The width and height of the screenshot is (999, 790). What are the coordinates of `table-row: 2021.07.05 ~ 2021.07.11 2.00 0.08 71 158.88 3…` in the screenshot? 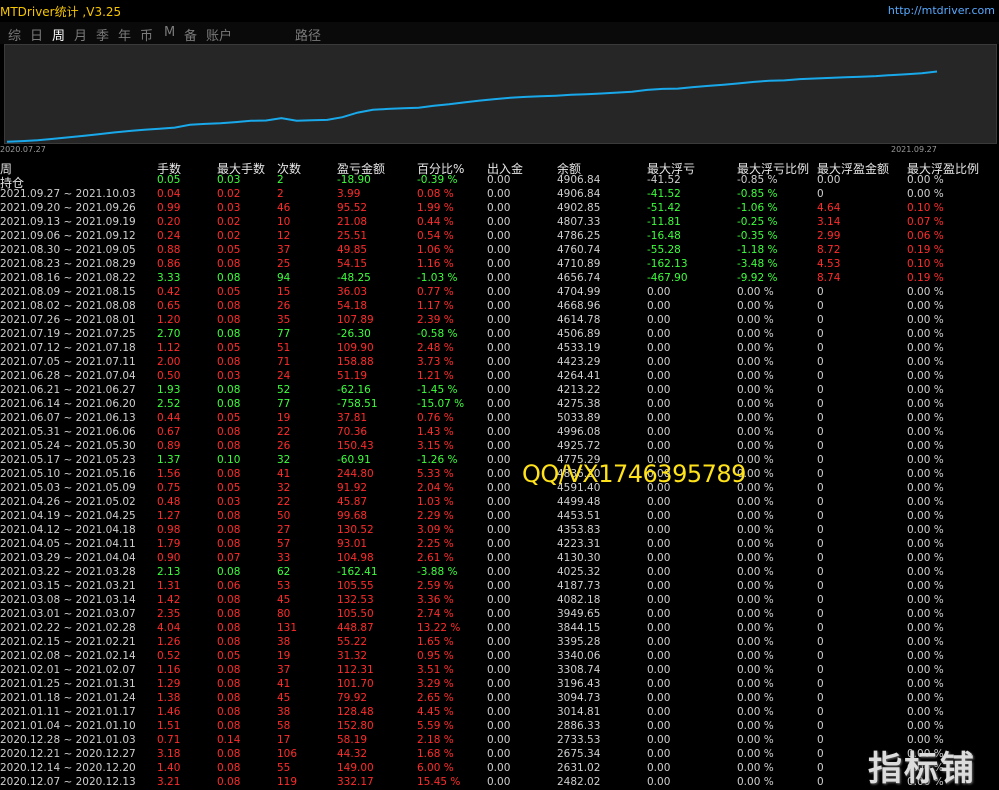 It's located at (499, 363).